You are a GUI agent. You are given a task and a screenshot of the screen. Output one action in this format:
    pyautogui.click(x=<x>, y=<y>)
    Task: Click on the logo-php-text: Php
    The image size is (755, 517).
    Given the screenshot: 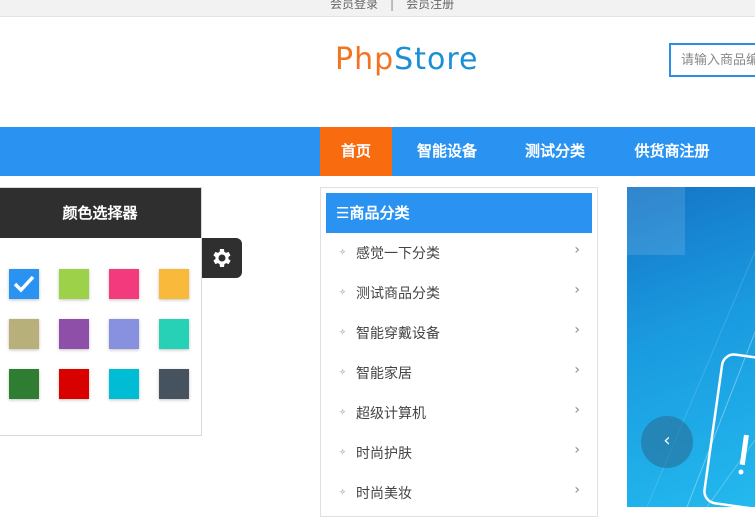 What is the action you would take?
    pyautogui.click(x=365, y=59)
    